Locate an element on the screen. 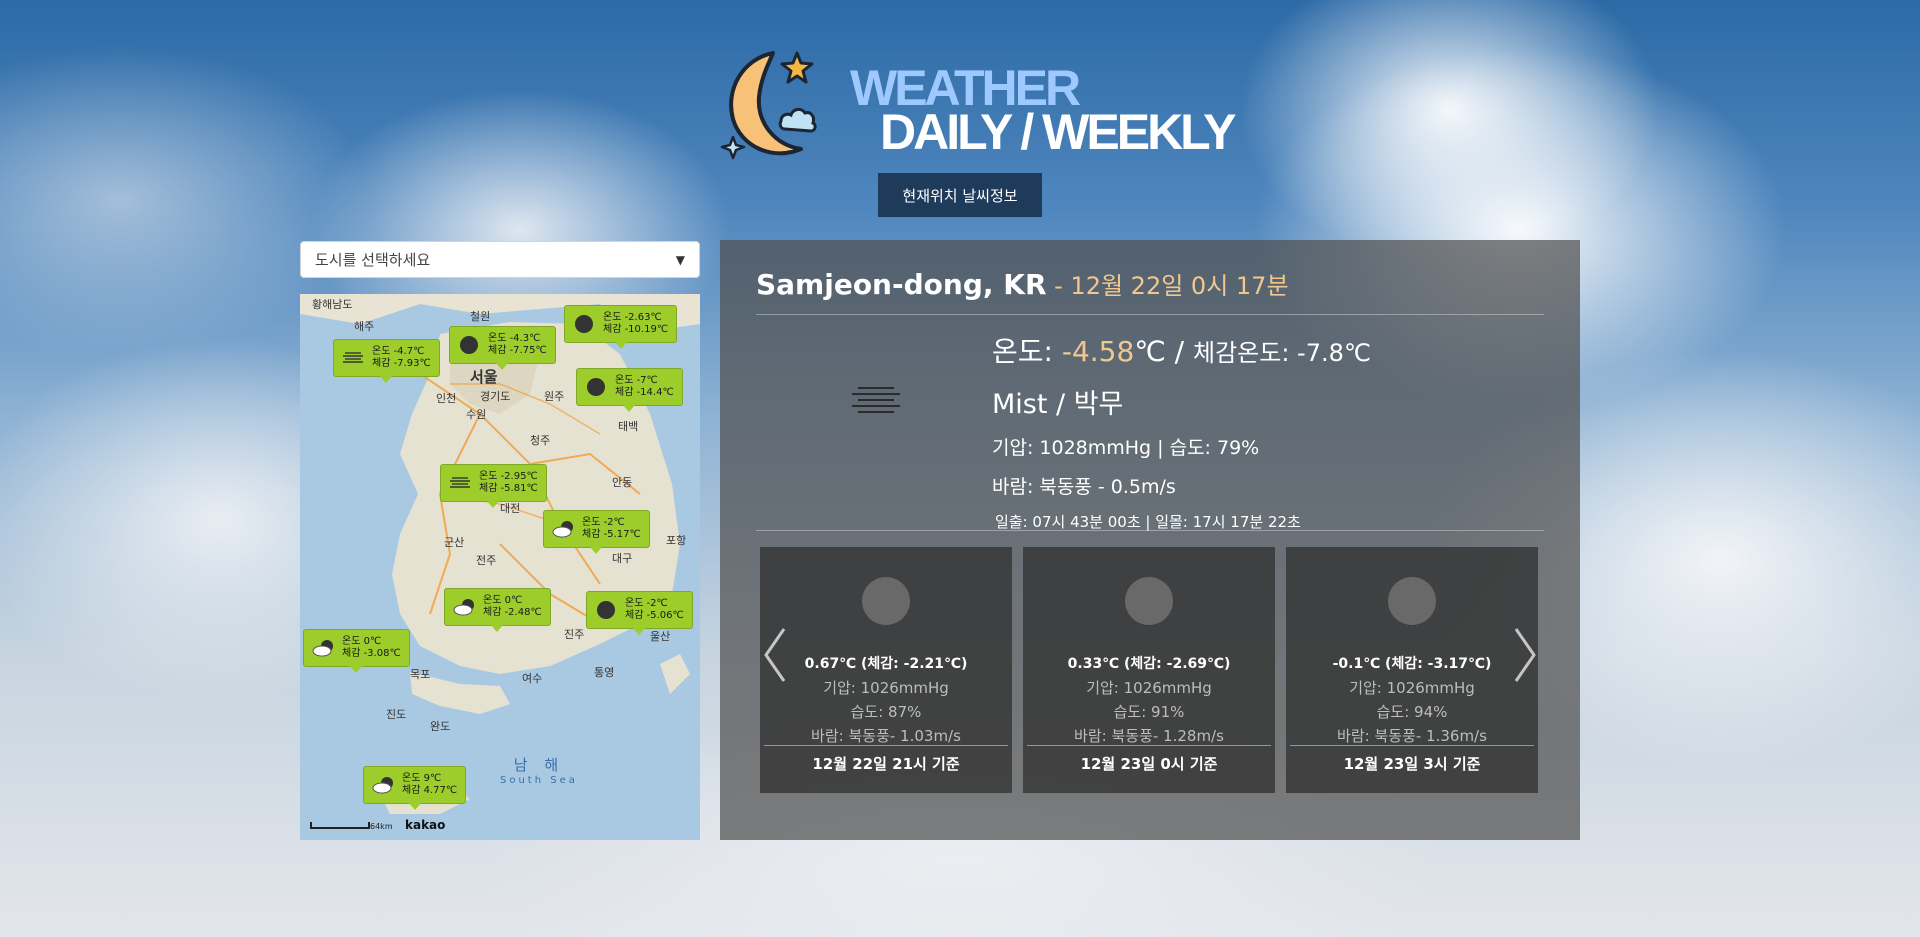  weather-marker: 온도 -4.7℃ 체감 -7.93℃ is located at coordinates (386, 361).